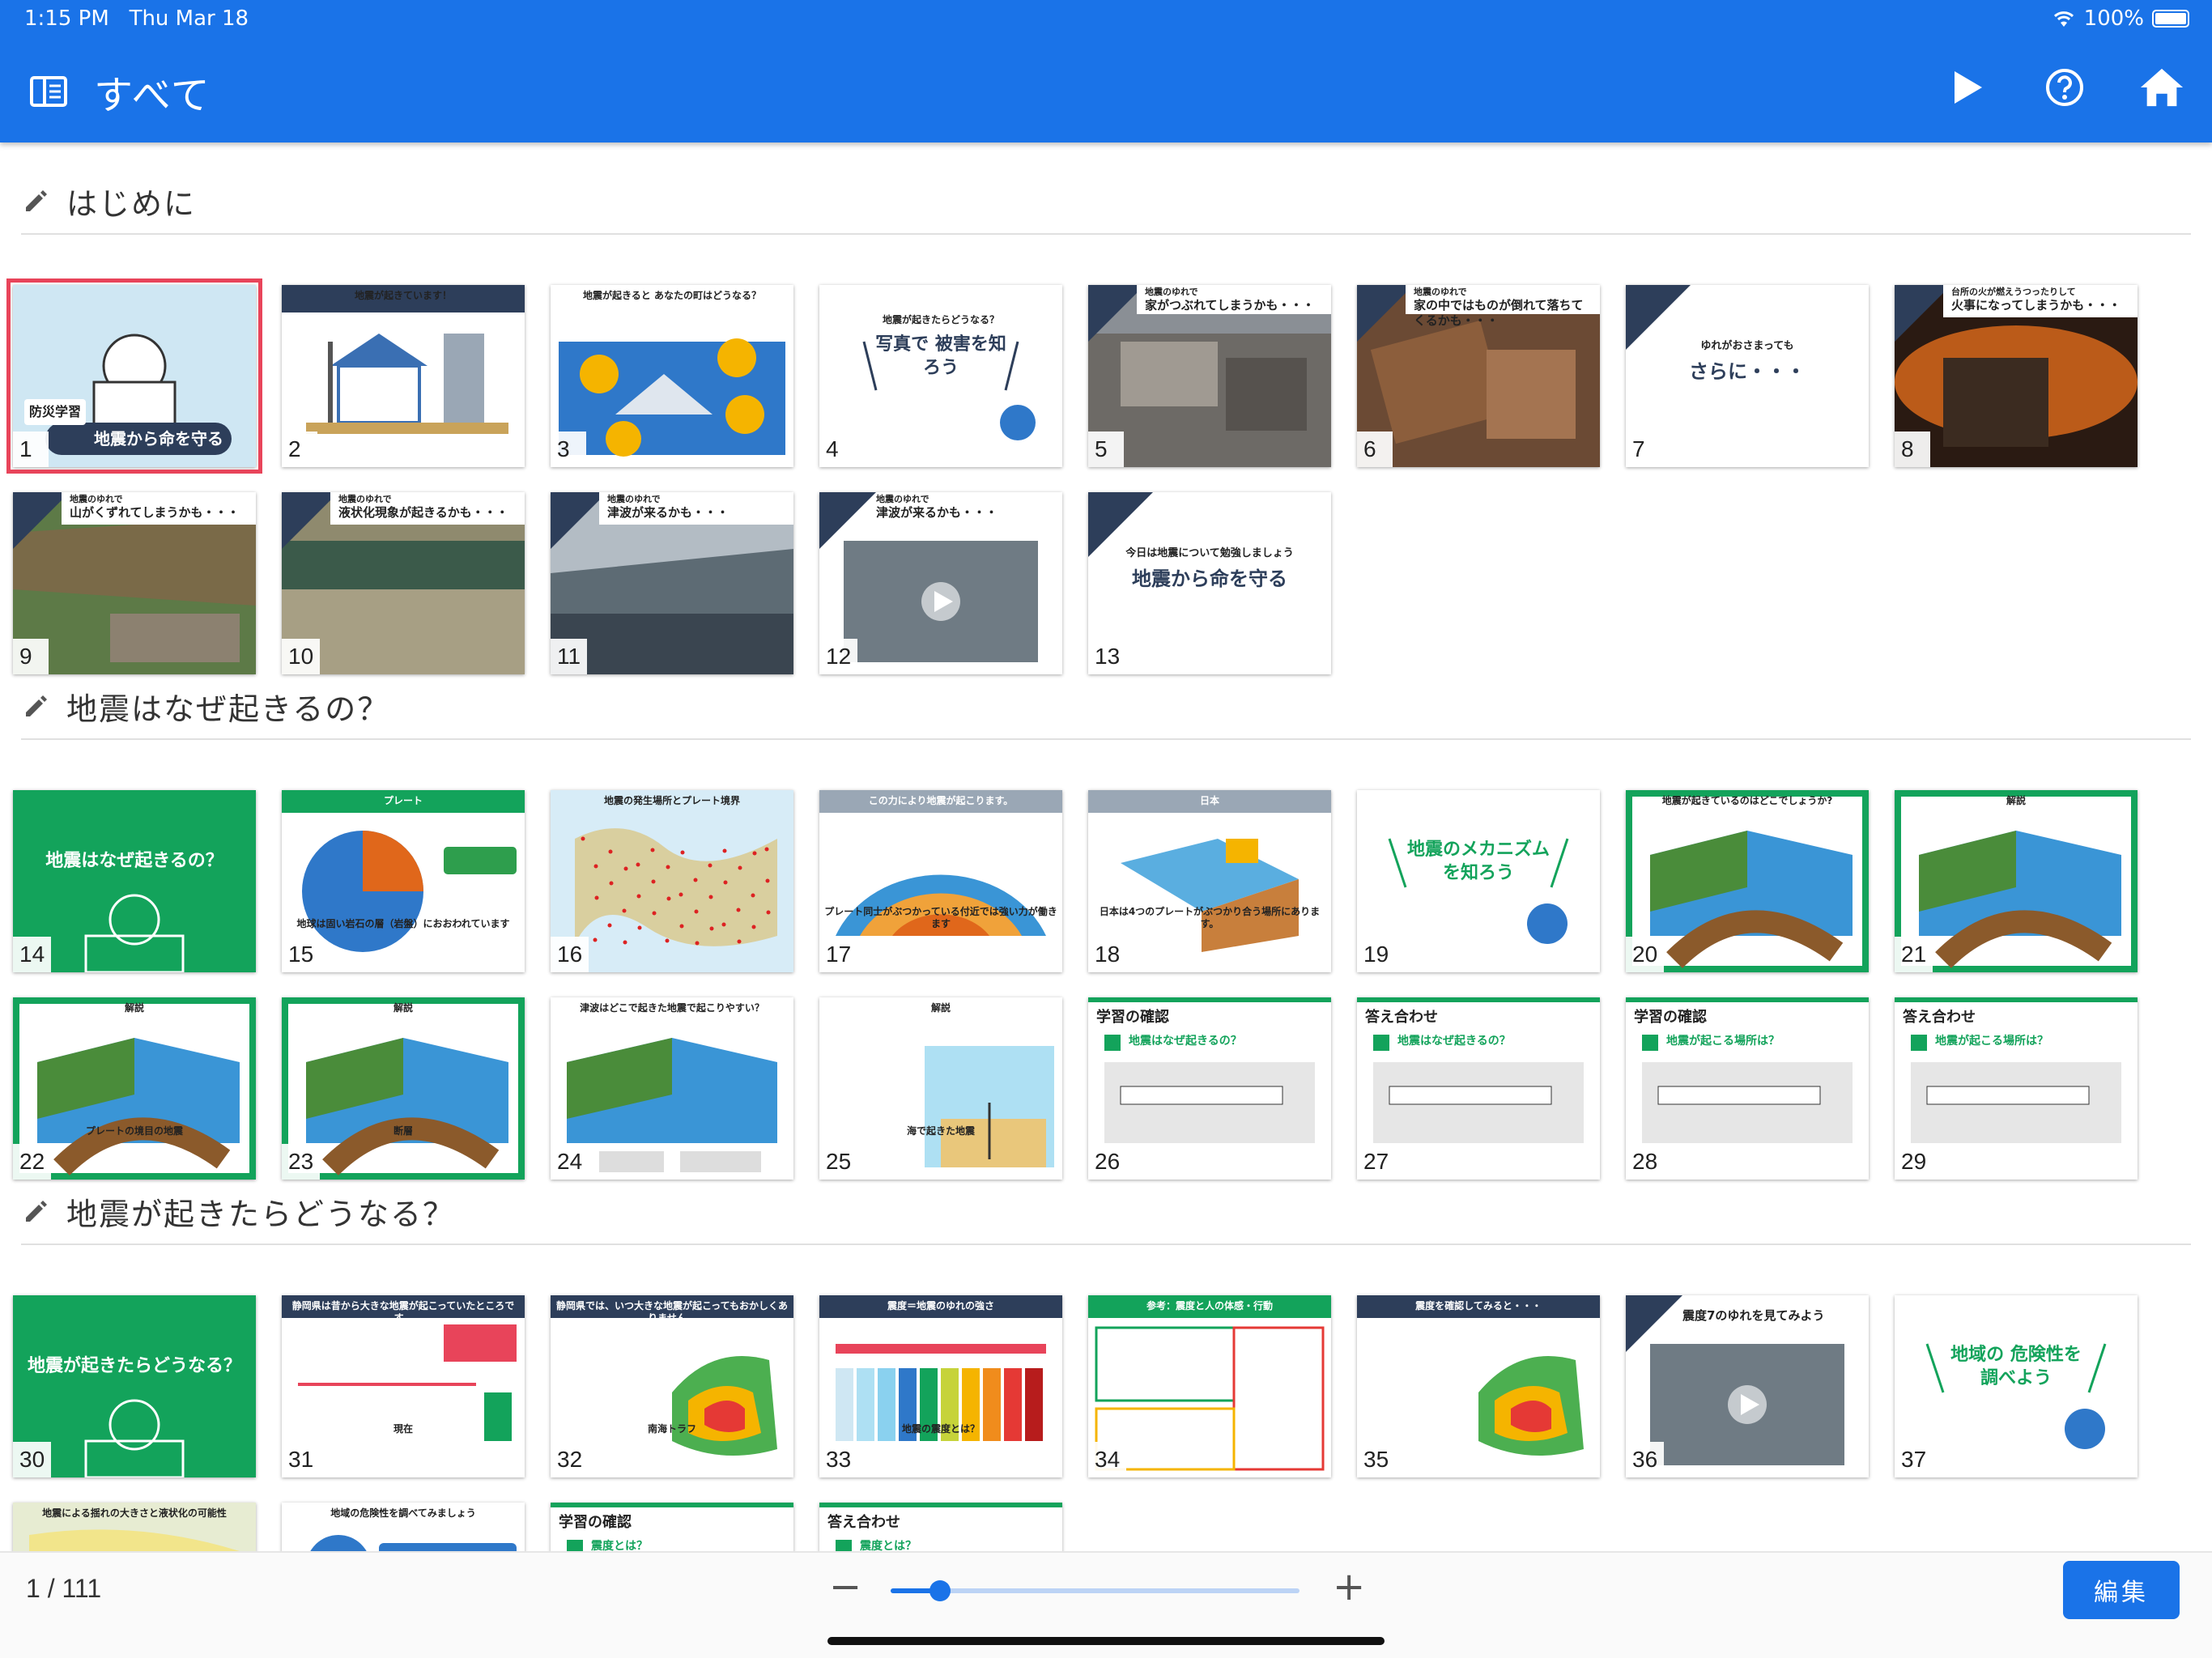 Image resolution: width=2212 pixels, height=1658 pixels. Describe the element at coordinates (1747, 346) in the screenshot. I see `slide-subtitle: ゆれがおさまっても` at that location.